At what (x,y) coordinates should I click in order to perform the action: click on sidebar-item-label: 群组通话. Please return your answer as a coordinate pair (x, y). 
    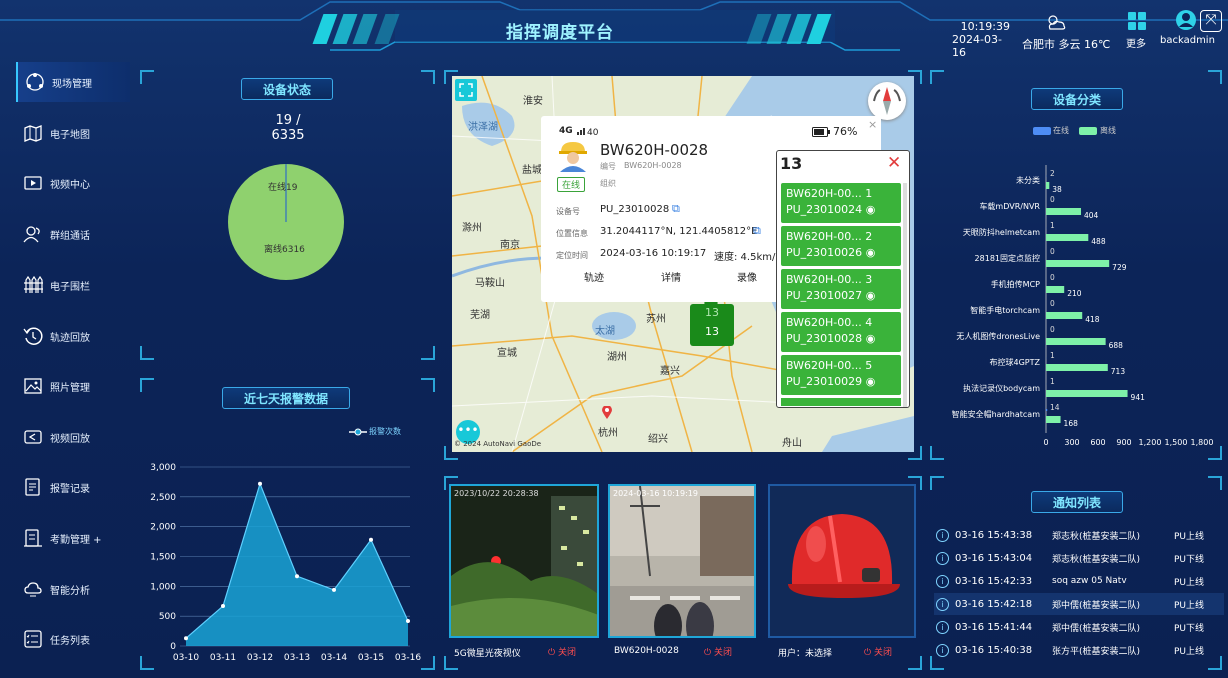
    Looking at the image, I should click on (70, 236).